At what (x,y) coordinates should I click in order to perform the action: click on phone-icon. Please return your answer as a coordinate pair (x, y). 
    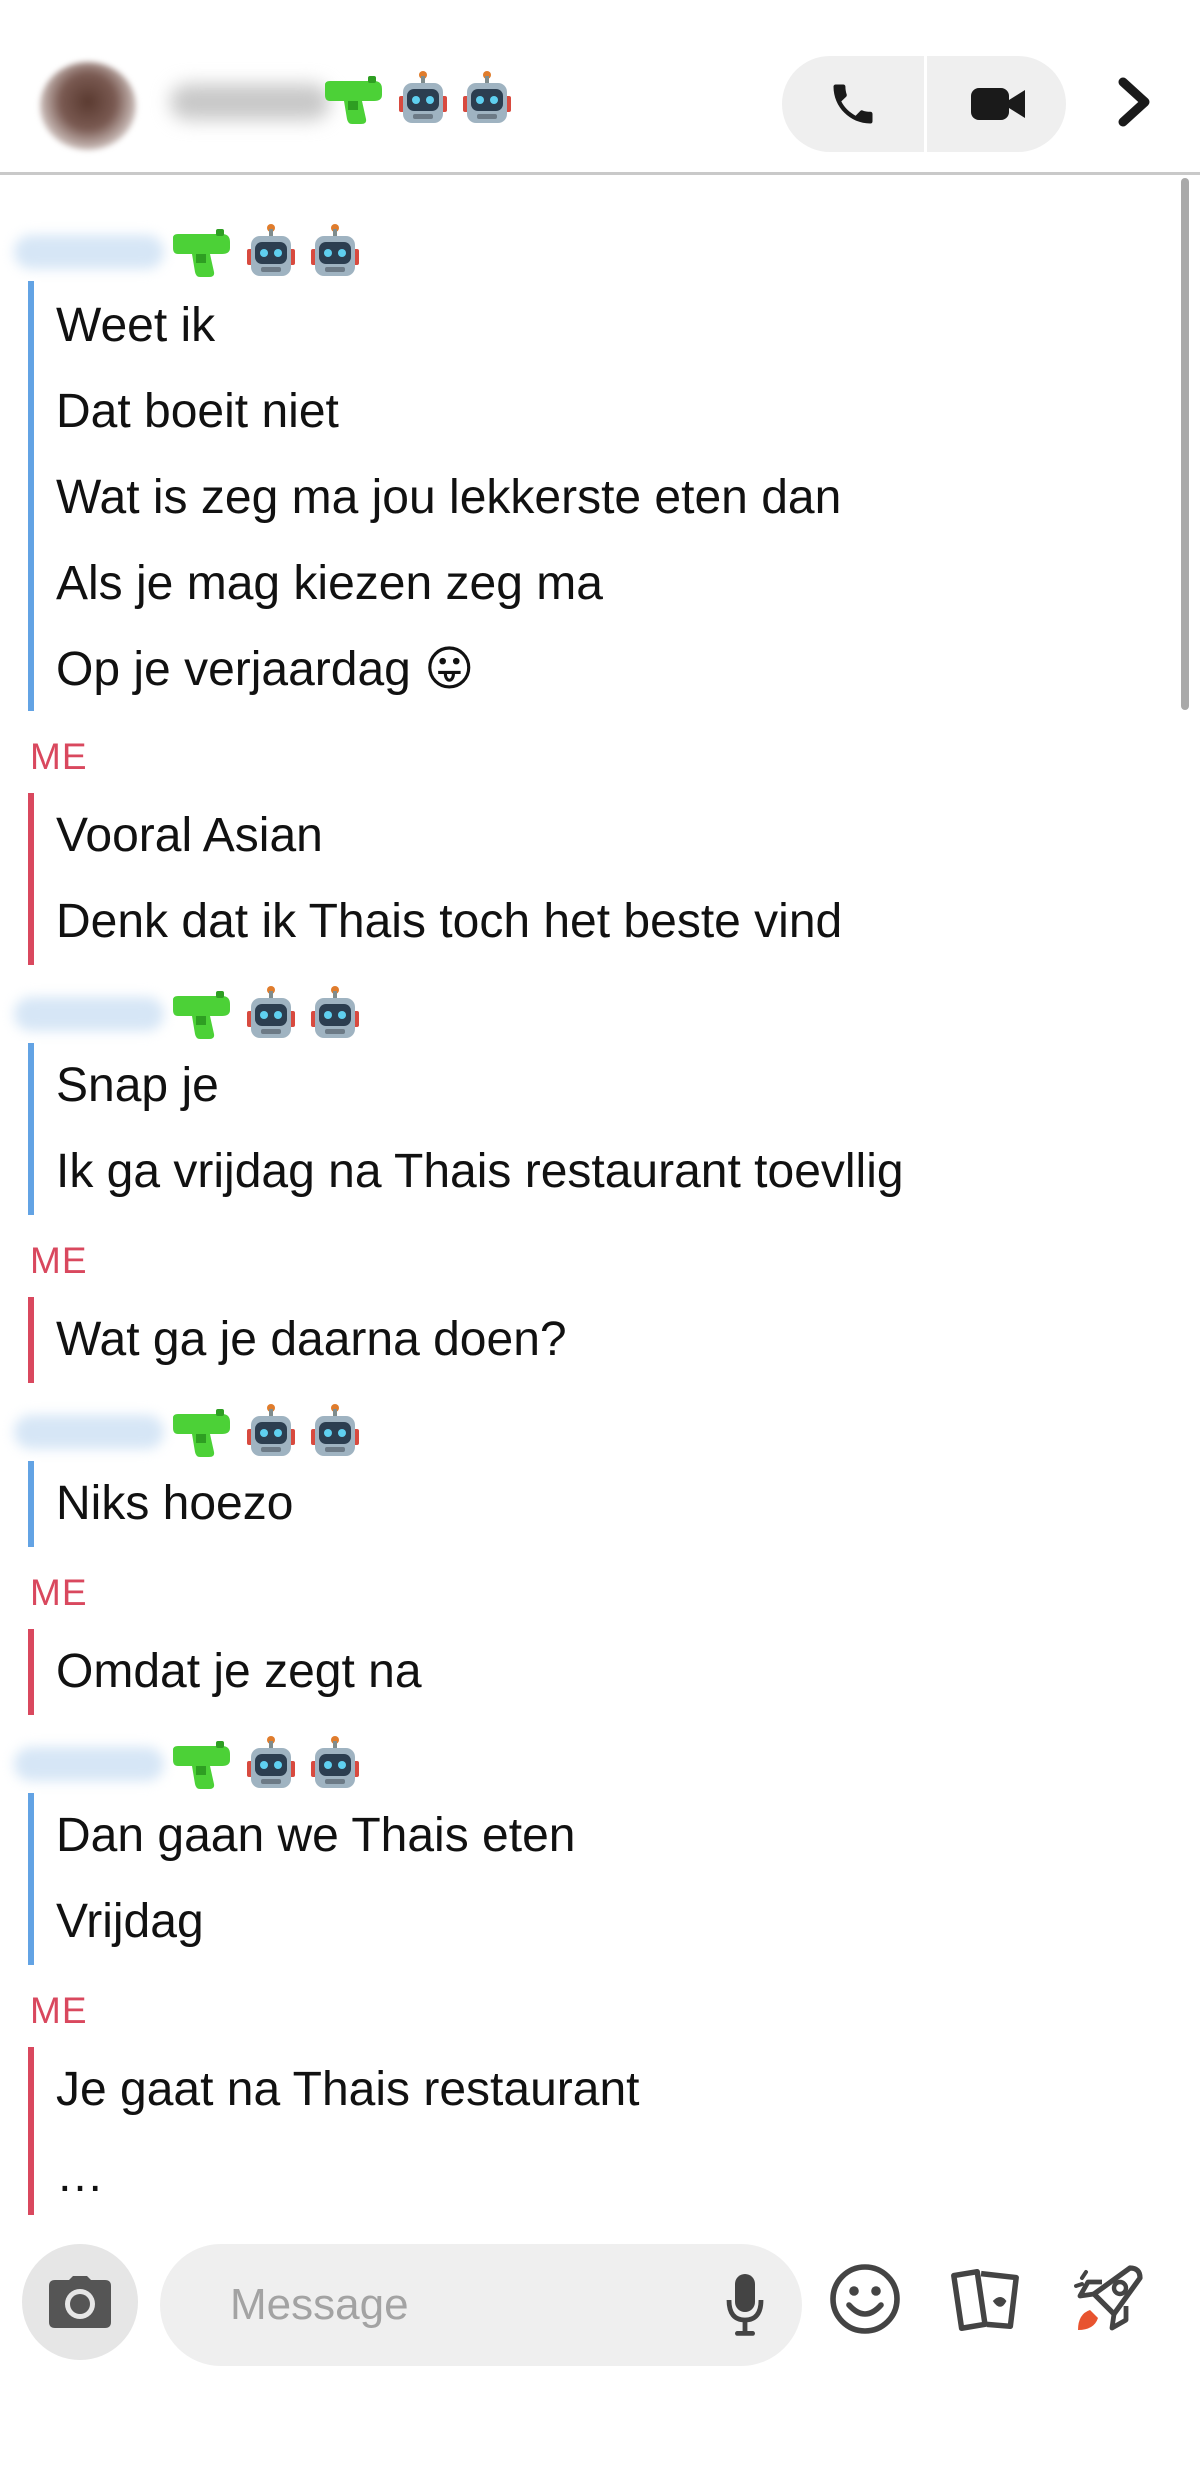
    Looking at the image, I should click on (853, 104).